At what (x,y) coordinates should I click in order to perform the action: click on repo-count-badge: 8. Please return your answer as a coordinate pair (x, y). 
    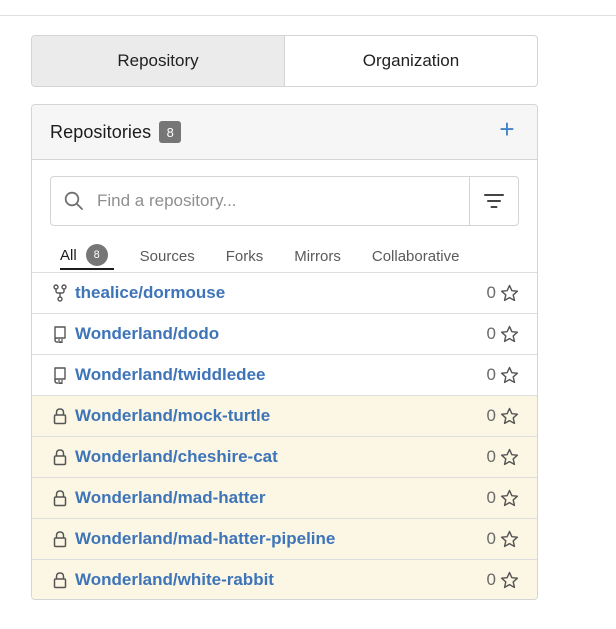
    Looking at the image, I should click on (170, 132).